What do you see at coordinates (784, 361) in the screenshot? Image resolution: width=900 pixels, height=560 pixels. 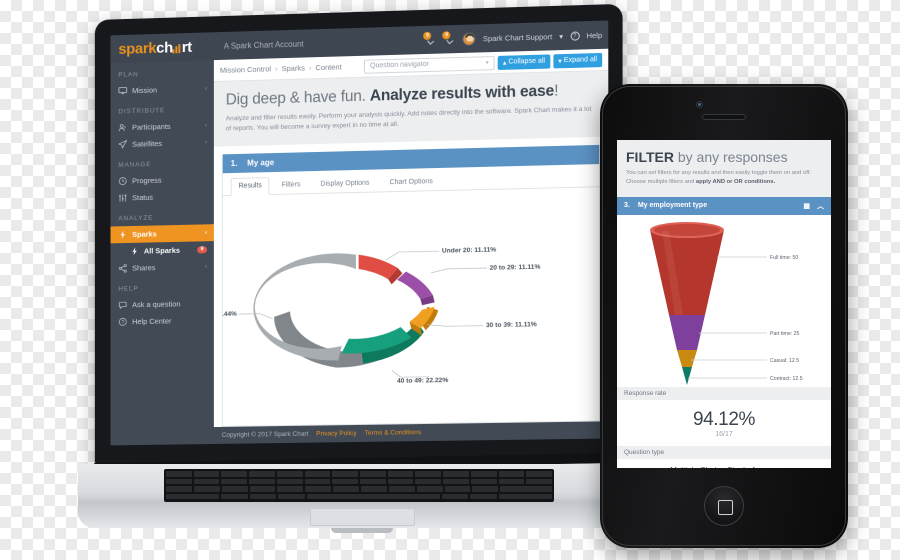 I see `svg-text: Casual: 12.5` at bounding box center [784, 361].